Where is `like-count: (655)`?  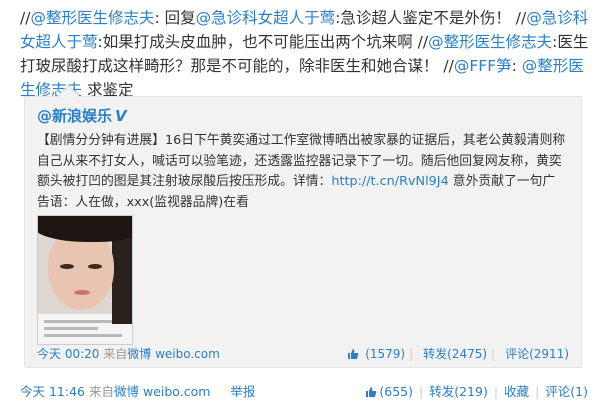 like-count: (655) is located at coordinates (396, 391).